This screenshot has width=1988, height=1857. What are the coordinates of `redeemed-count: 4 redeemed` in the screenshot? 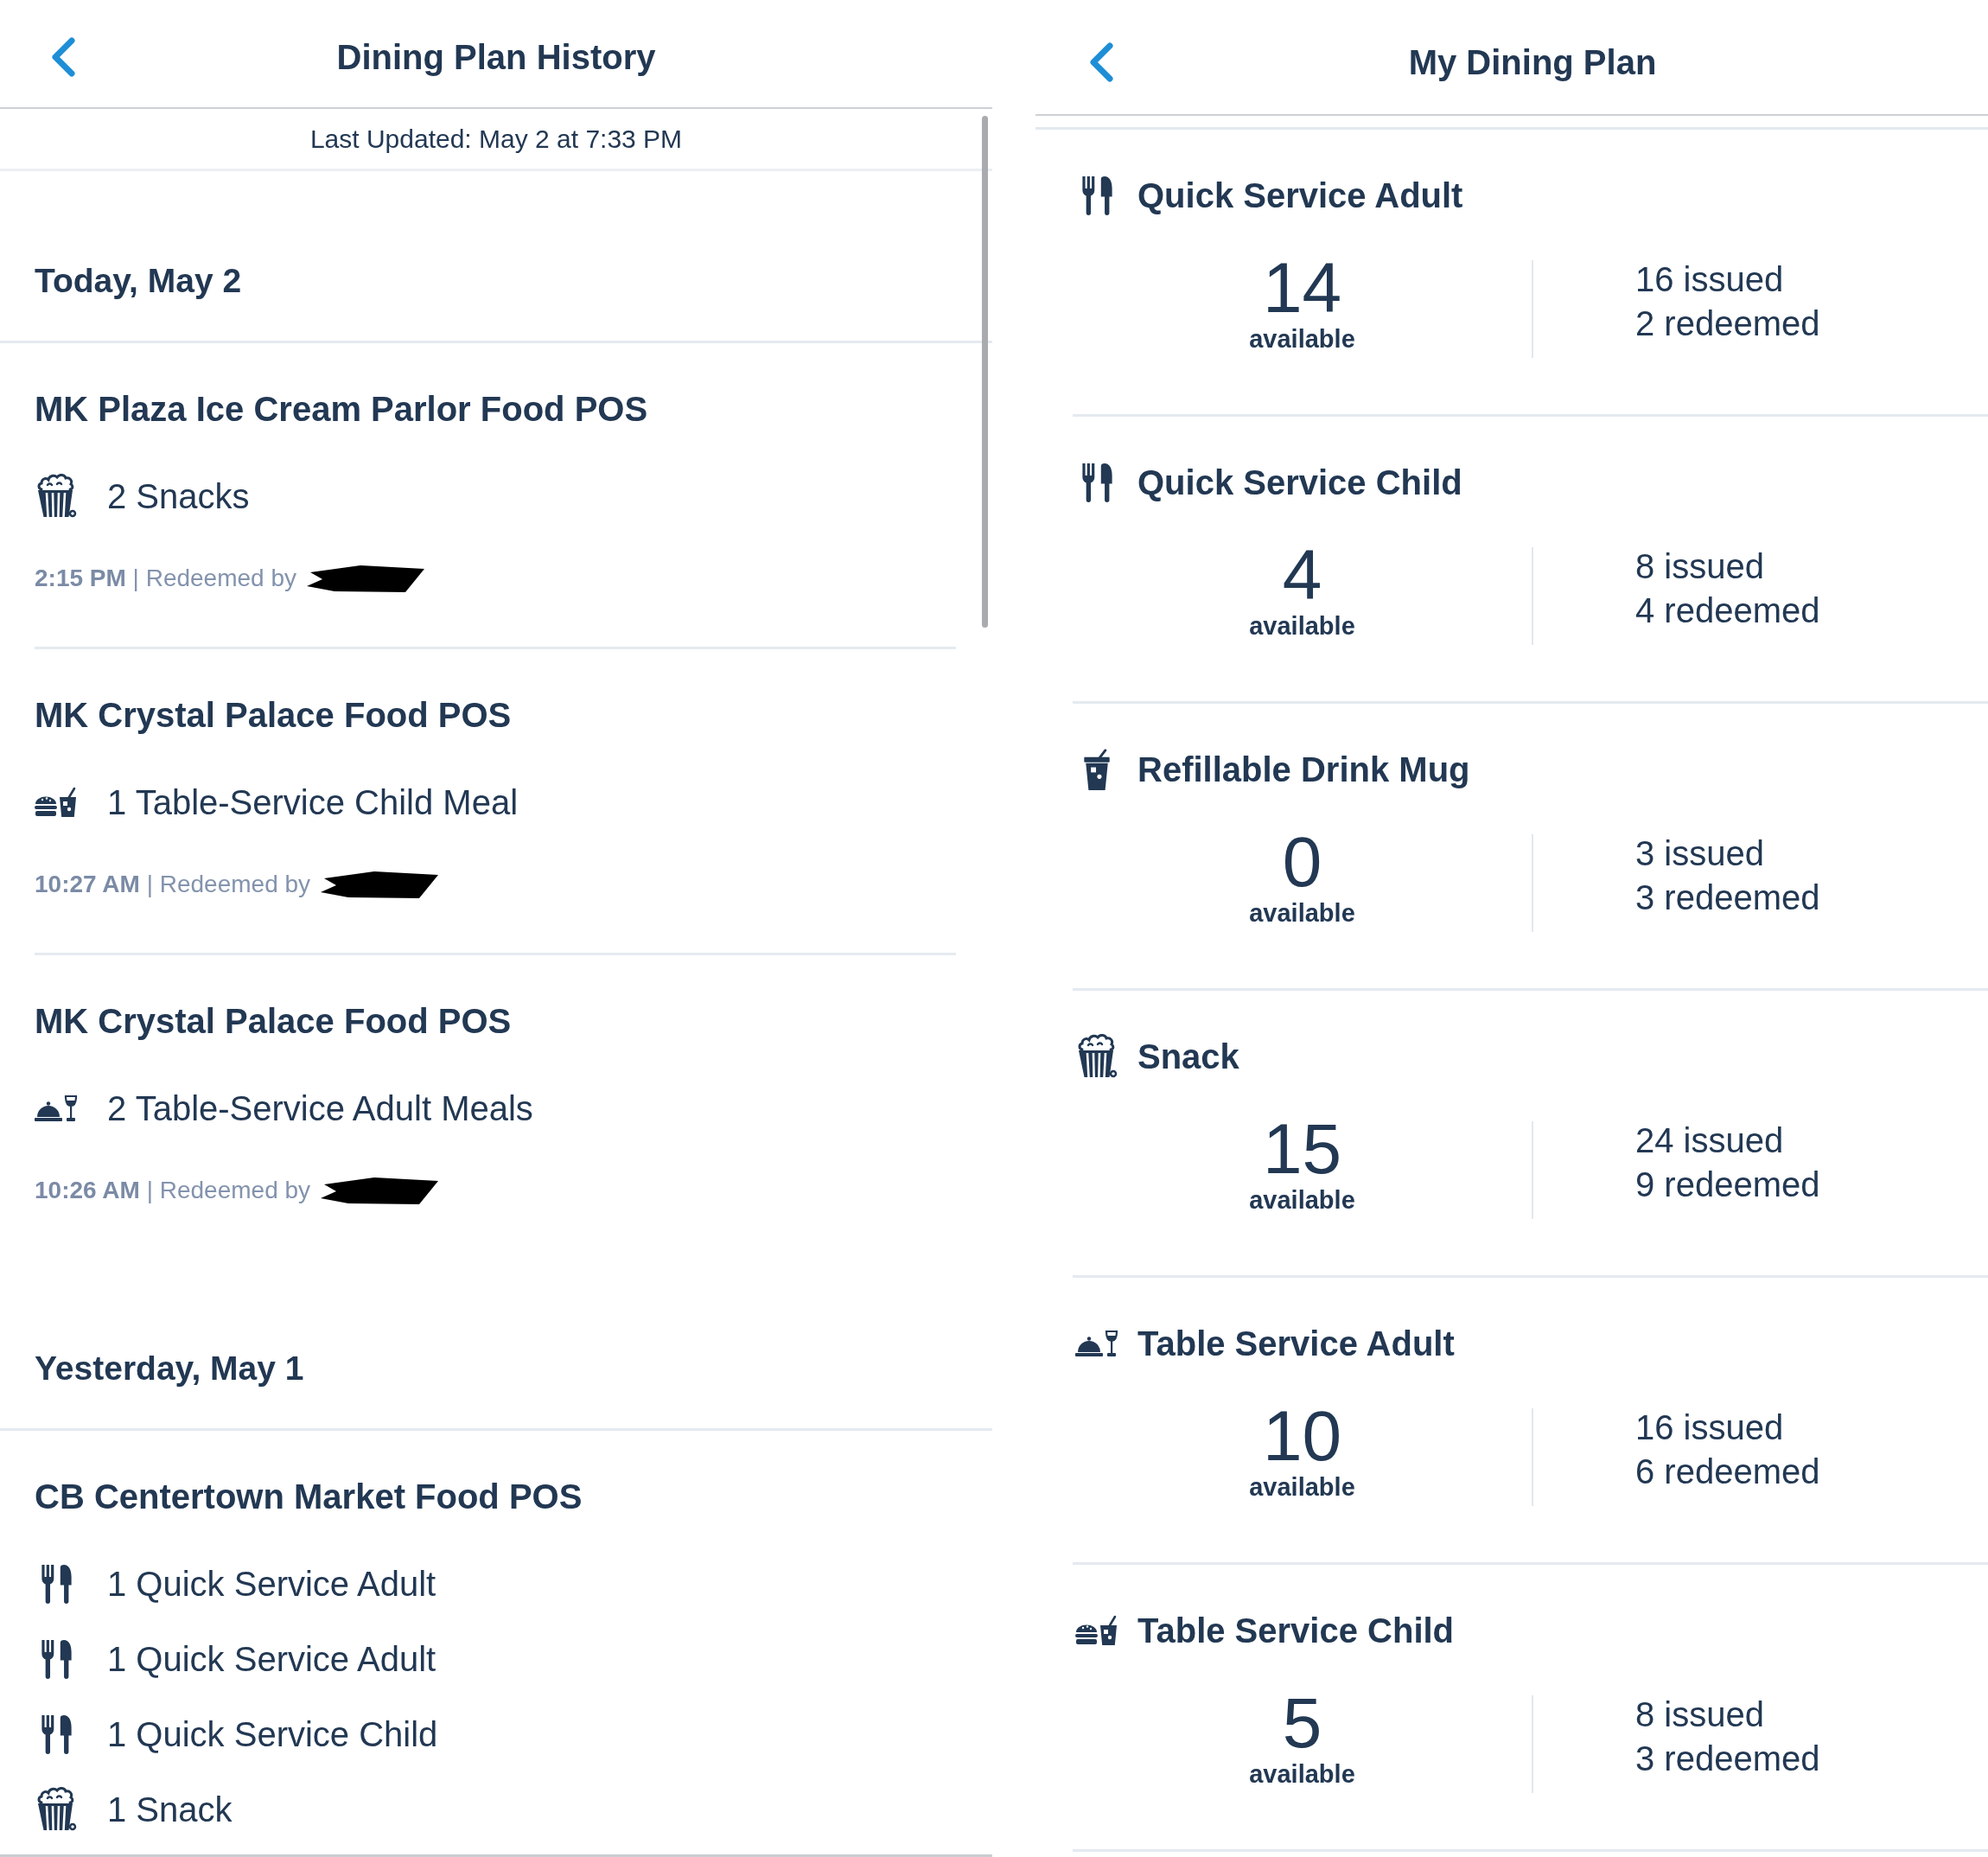 It's located at (1727, 610).